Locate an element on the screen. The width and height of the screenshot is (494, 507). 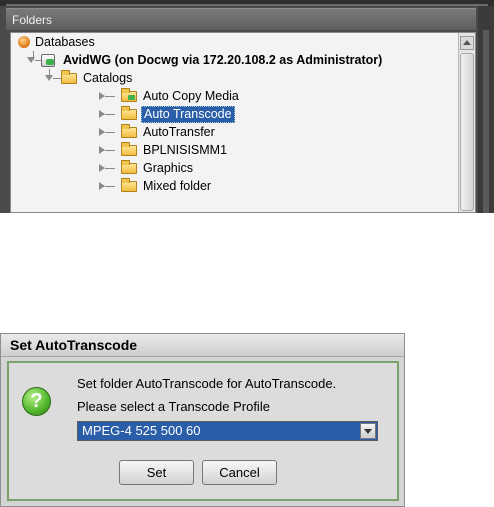
dialog-title: Set AutoTranscode is located at coordinates (202, 345).